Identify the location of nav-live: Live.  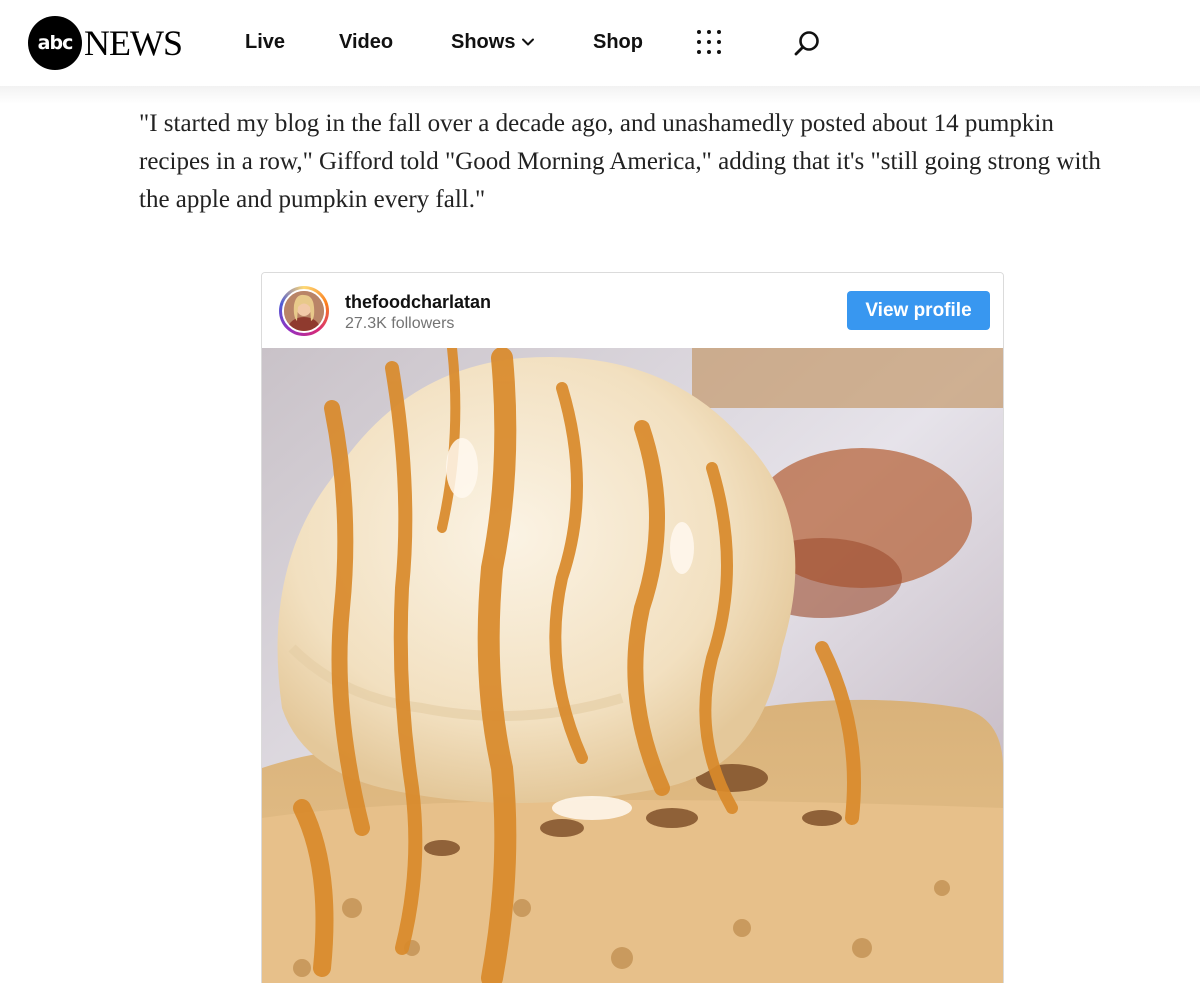
(265, 42).